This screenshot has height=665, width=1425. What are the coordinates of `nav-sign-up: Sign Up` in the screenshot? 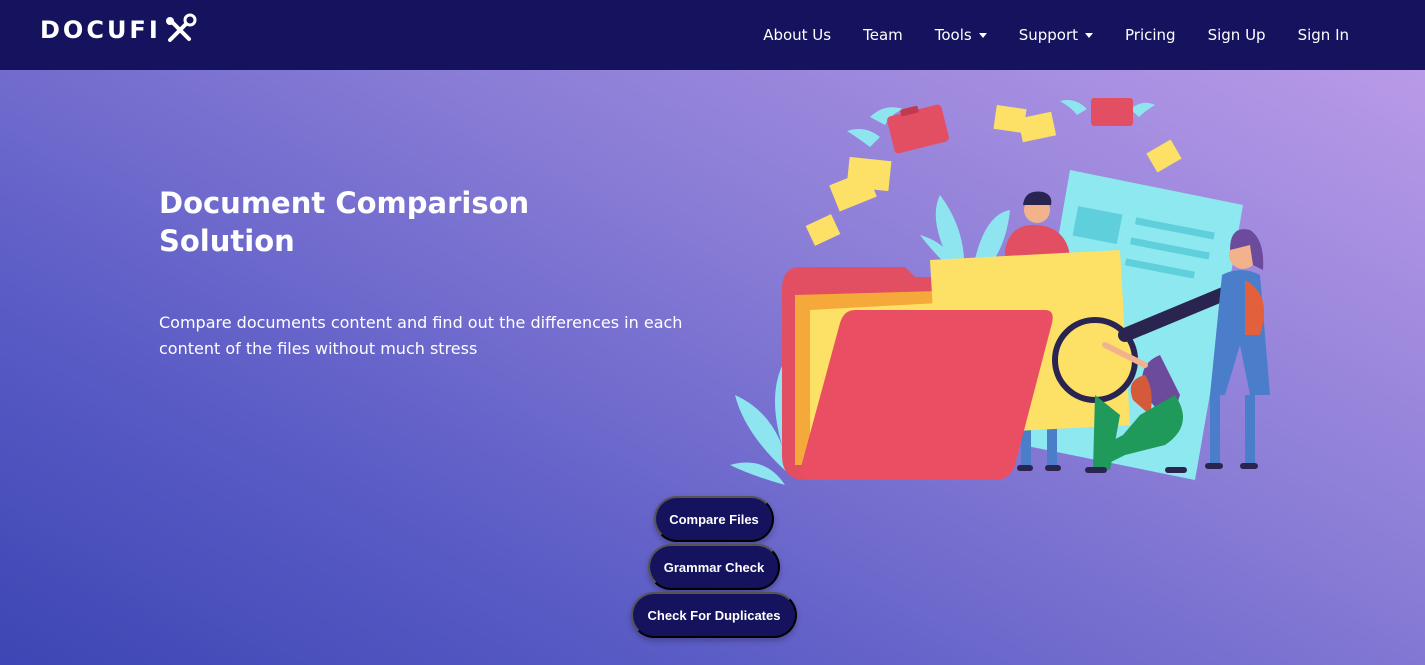 It's located at (1237, 35).